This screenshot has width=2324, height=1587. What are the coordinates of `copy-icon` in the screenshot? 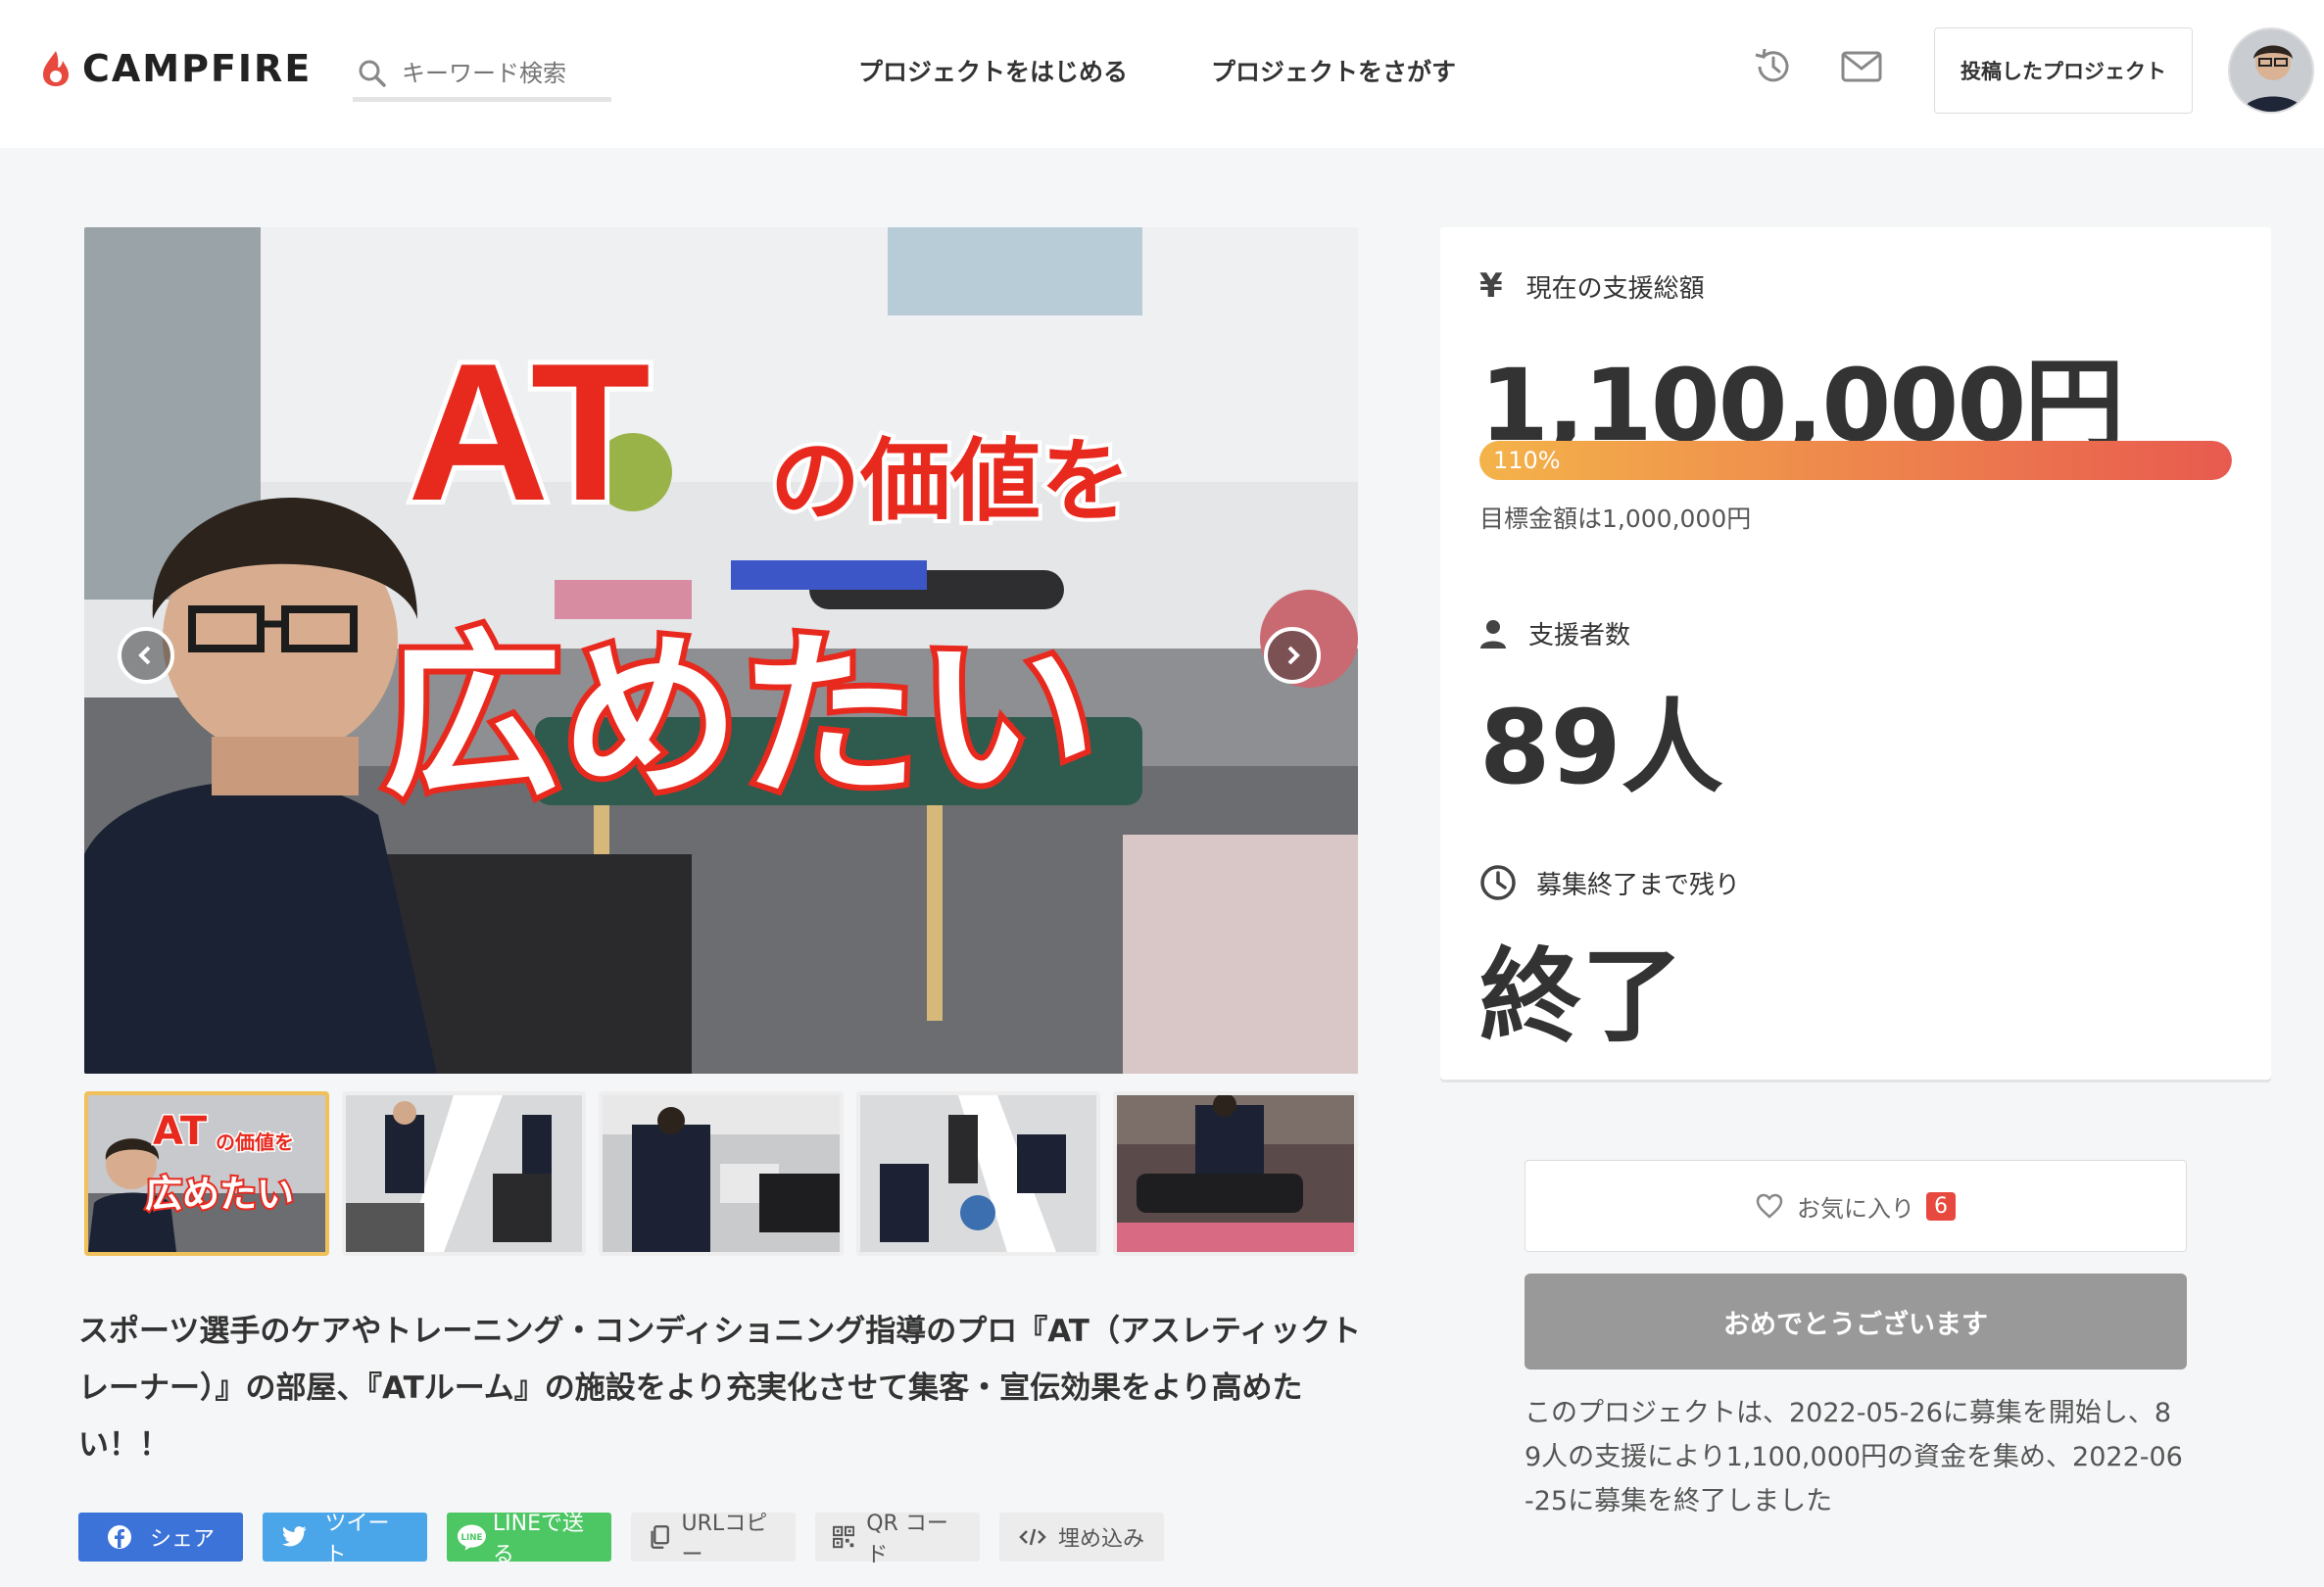 It's located at (660, 1537).